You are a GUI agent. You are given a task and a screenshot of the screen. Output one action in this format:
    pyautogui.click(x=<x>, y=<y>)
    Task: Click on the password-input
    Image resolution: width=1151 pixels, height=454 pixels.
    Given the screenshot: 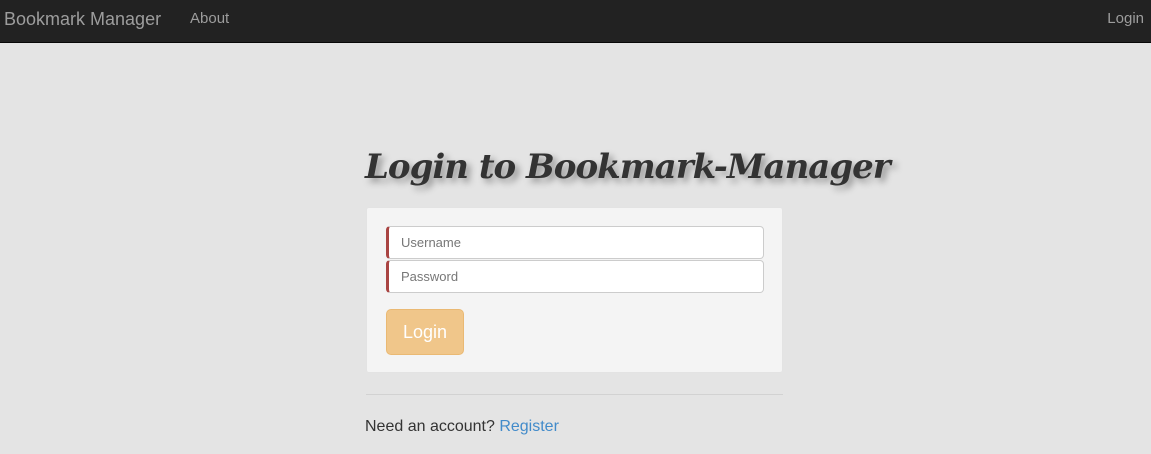 What is the action you would take?
    pyautogui.click(x=575, y=276)
    